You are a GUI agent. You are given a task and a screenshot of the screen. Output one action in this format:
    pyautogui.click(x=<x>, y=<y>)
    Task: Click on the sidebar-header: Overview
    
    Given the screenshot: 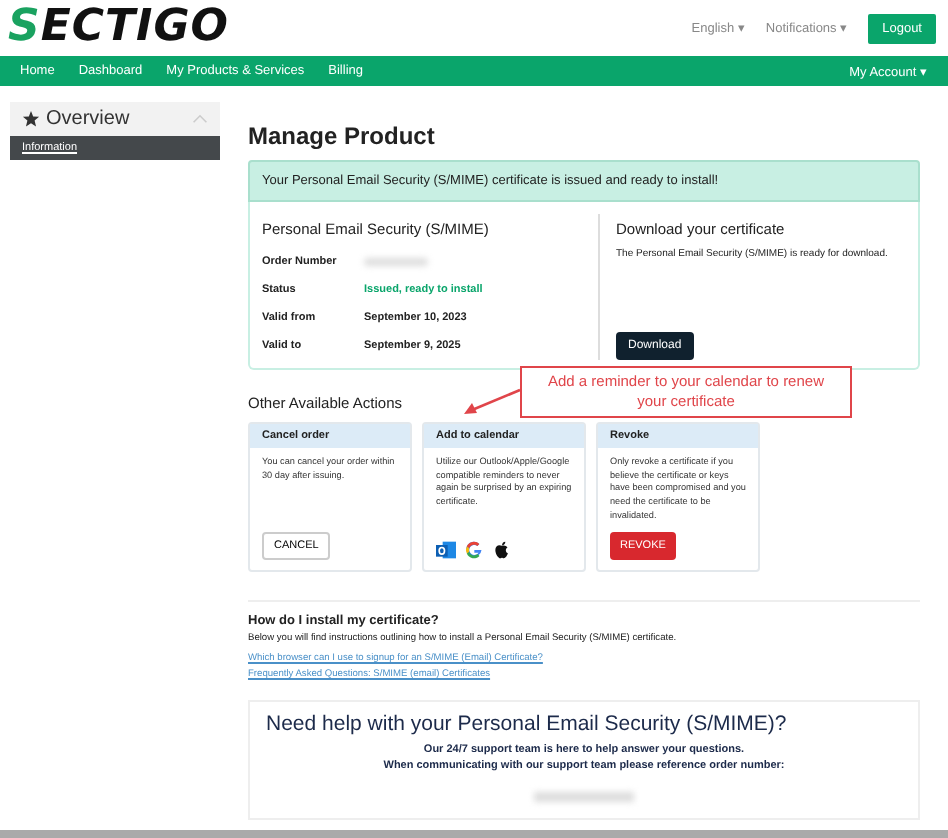 What is the action you would take?
    pyautogui.click(x=115, y=119)
    